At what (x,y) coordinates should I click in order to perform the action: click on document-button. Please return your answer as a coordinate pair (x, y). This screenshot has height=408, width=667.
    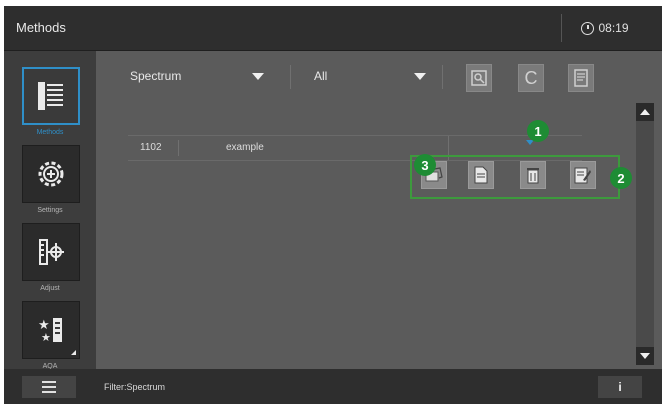
    Looking at the image, I should click on (581, 78).